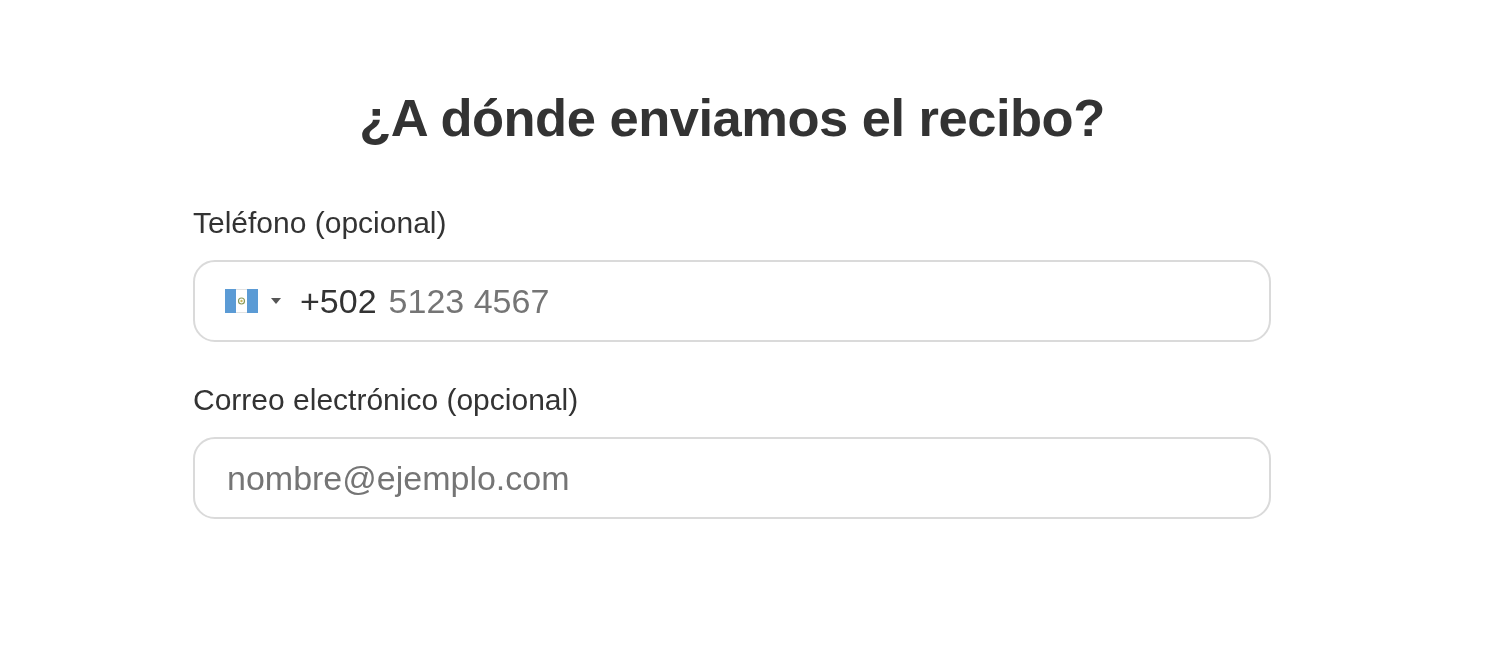 The width and height of the screenshot is (1488, 658). What do you see at coordinates (320, 223) in the screenshot?
I see `field-label: Teléfono (opcional)` at bounding box center [320, 223].